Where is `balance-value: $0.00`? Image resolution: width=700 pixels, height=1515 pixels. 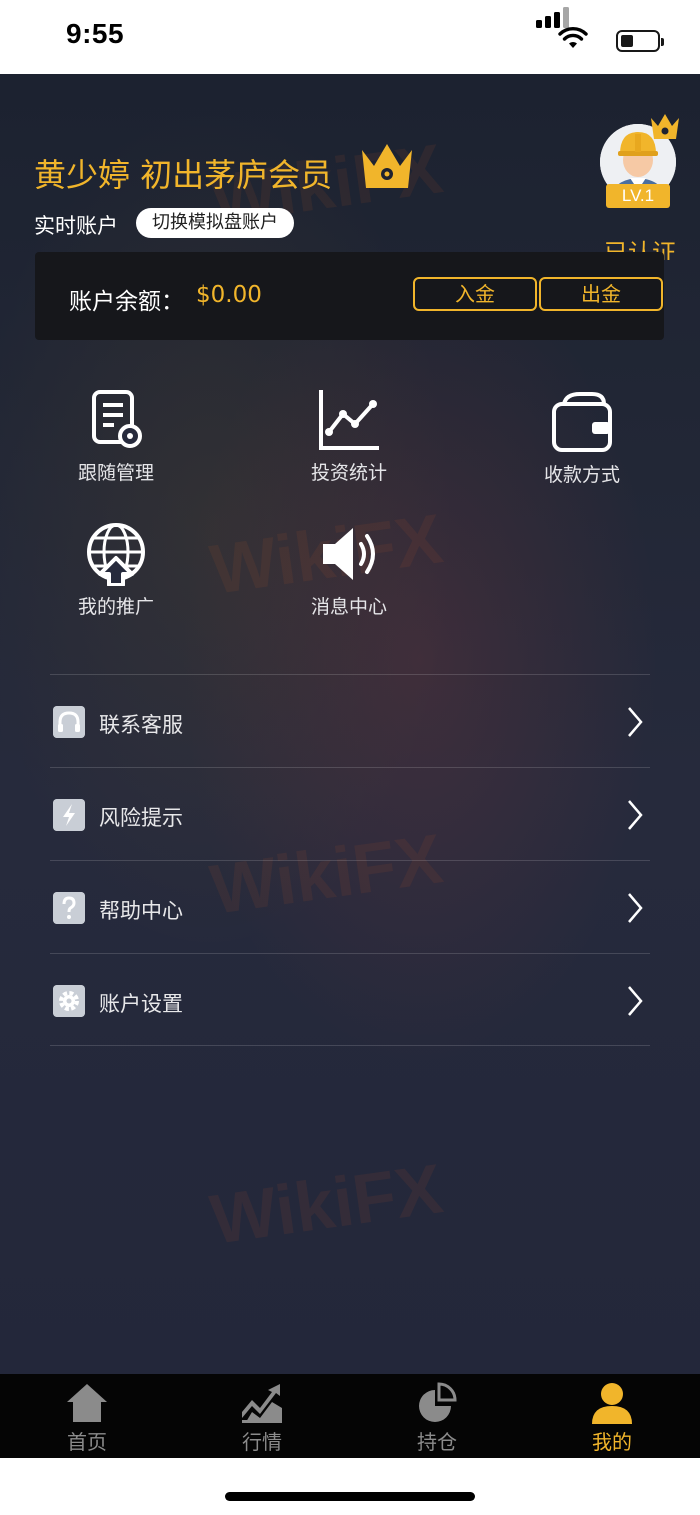 balance-value: $0.00 is located at coordinates (229, 295).